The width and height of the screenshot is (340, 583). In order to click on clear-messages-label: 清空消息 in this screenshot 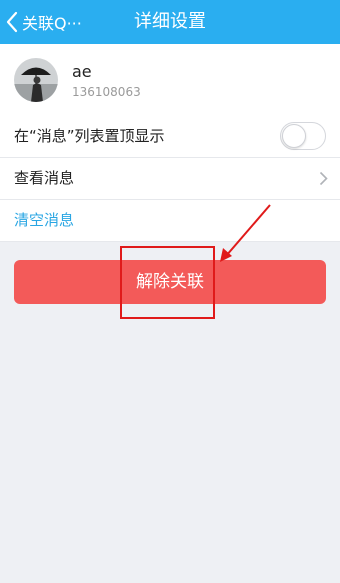, I will do `click(44, 220)`.